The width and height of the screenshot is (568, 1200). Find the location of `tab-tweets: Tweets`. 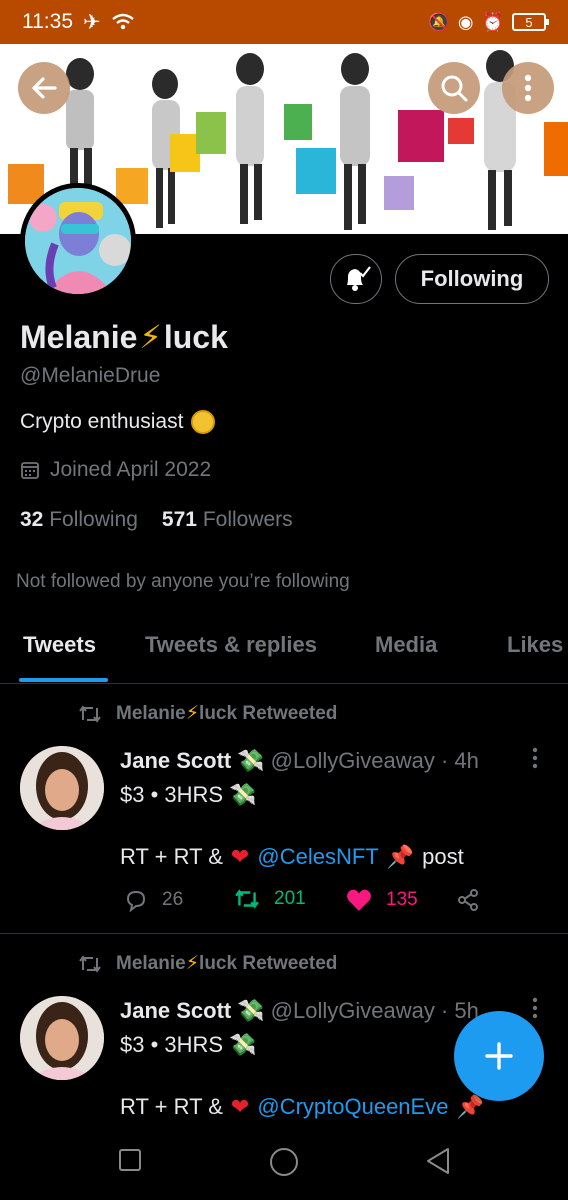

tab-tweets: Tweets is located at coordinates (59, 645).